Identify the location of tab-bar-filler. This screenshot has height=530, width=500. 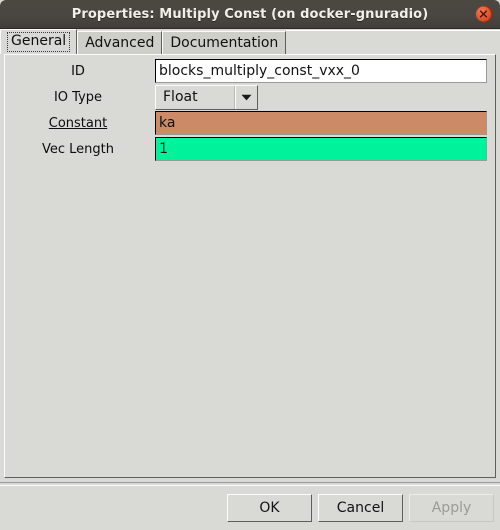
(393, 42).